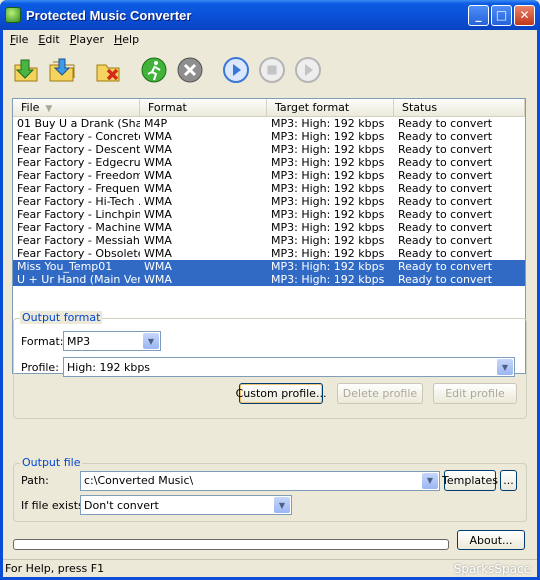 The image size is (540, 580). Describe the element at coordinates (121, 505) in the screenshot. I see `if-file-exists-value: Don't convert` at that location.